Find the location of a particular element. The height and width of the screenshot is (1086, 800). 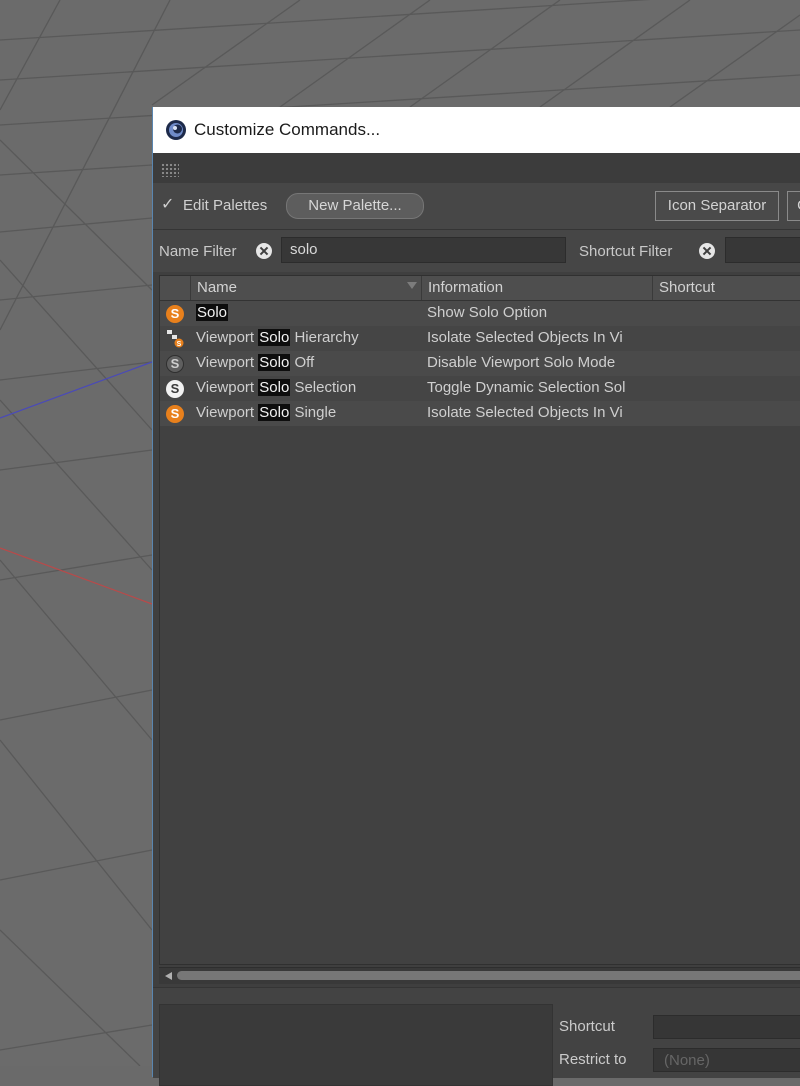

table-header: Name Information Shortcut is located at coordinates (480, 288).